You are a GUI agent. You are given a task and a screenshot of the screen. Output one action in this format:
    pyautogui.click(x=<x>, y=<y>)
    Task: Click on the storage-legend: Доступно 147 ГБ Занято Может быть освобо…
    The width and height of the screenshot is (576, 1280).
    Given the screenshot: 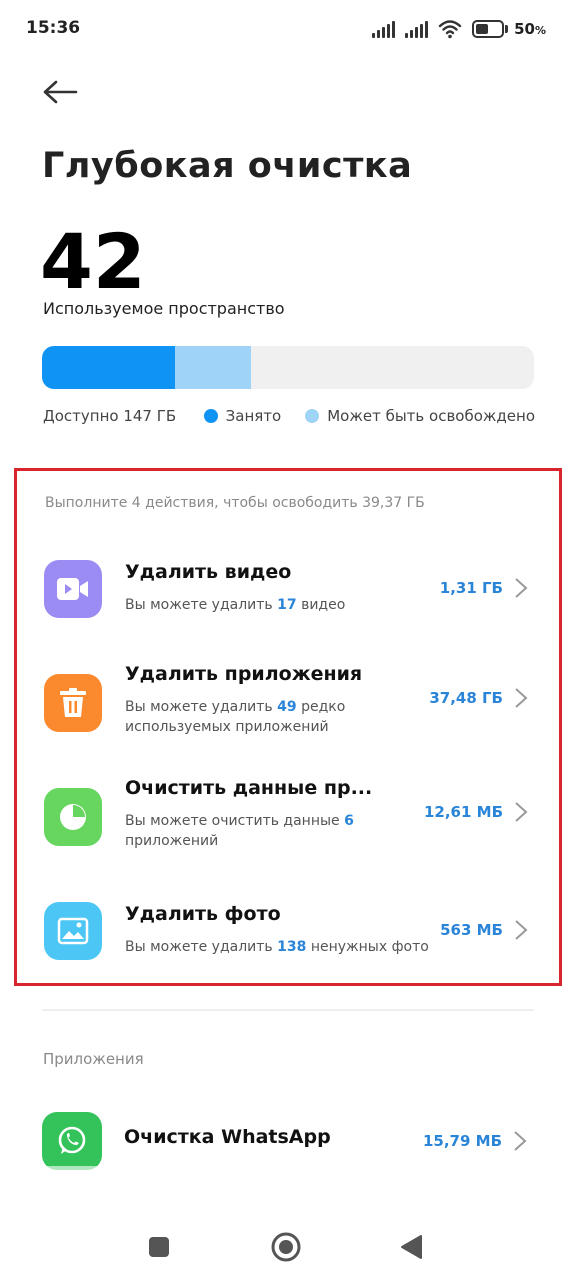 What is the action you would take?
    pyautogui.click(x=289, y=417)
    